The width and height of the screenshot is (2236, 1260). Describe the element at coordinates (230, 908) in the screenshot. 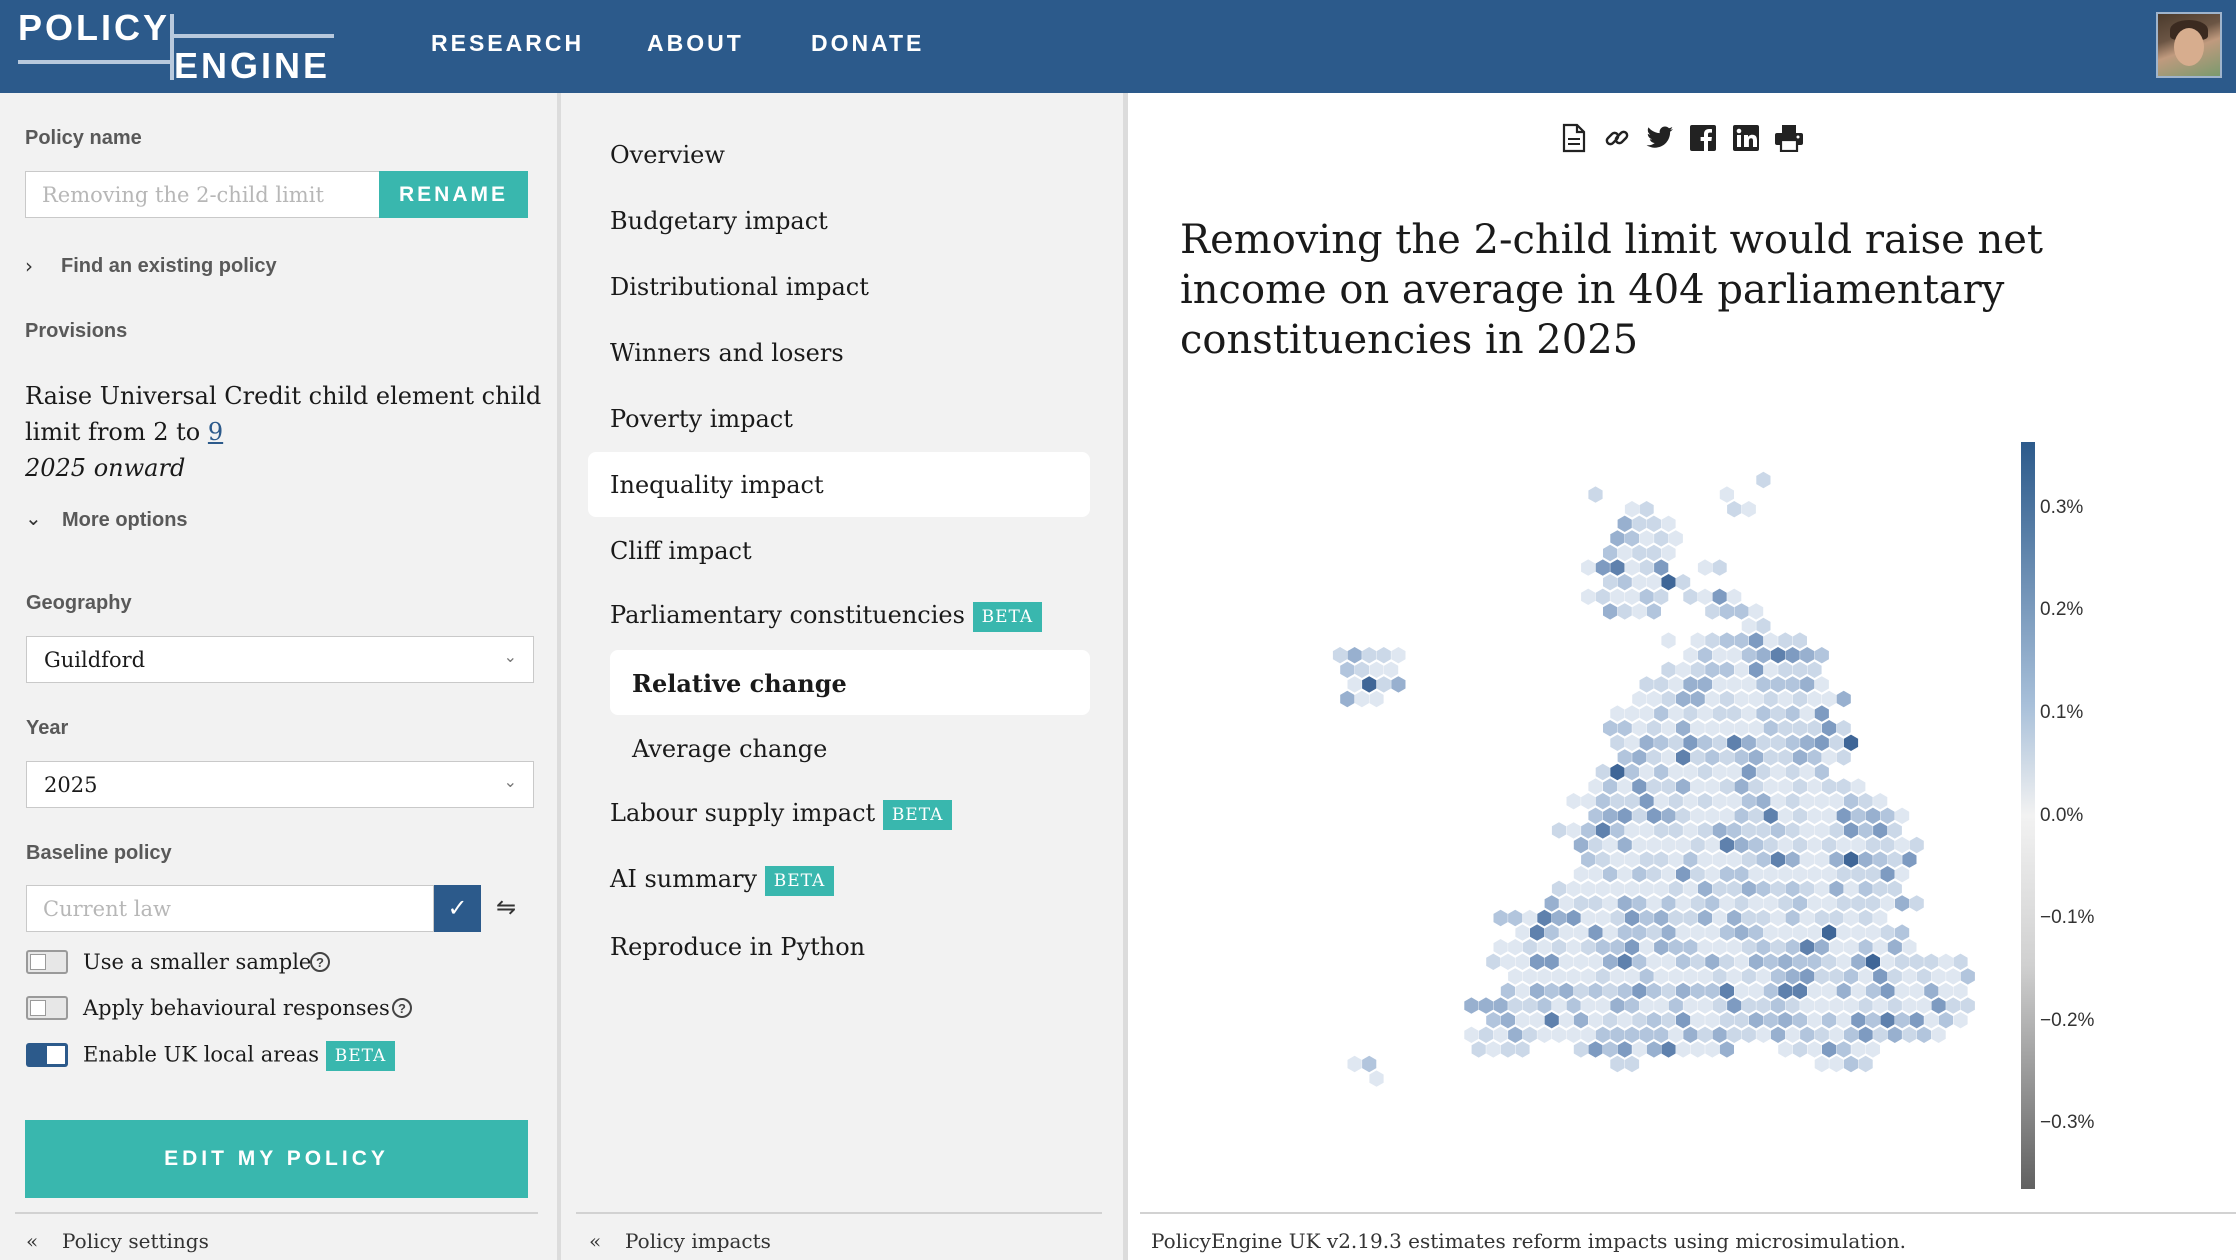

I see `baseline-policy-input: Current law` at that location.